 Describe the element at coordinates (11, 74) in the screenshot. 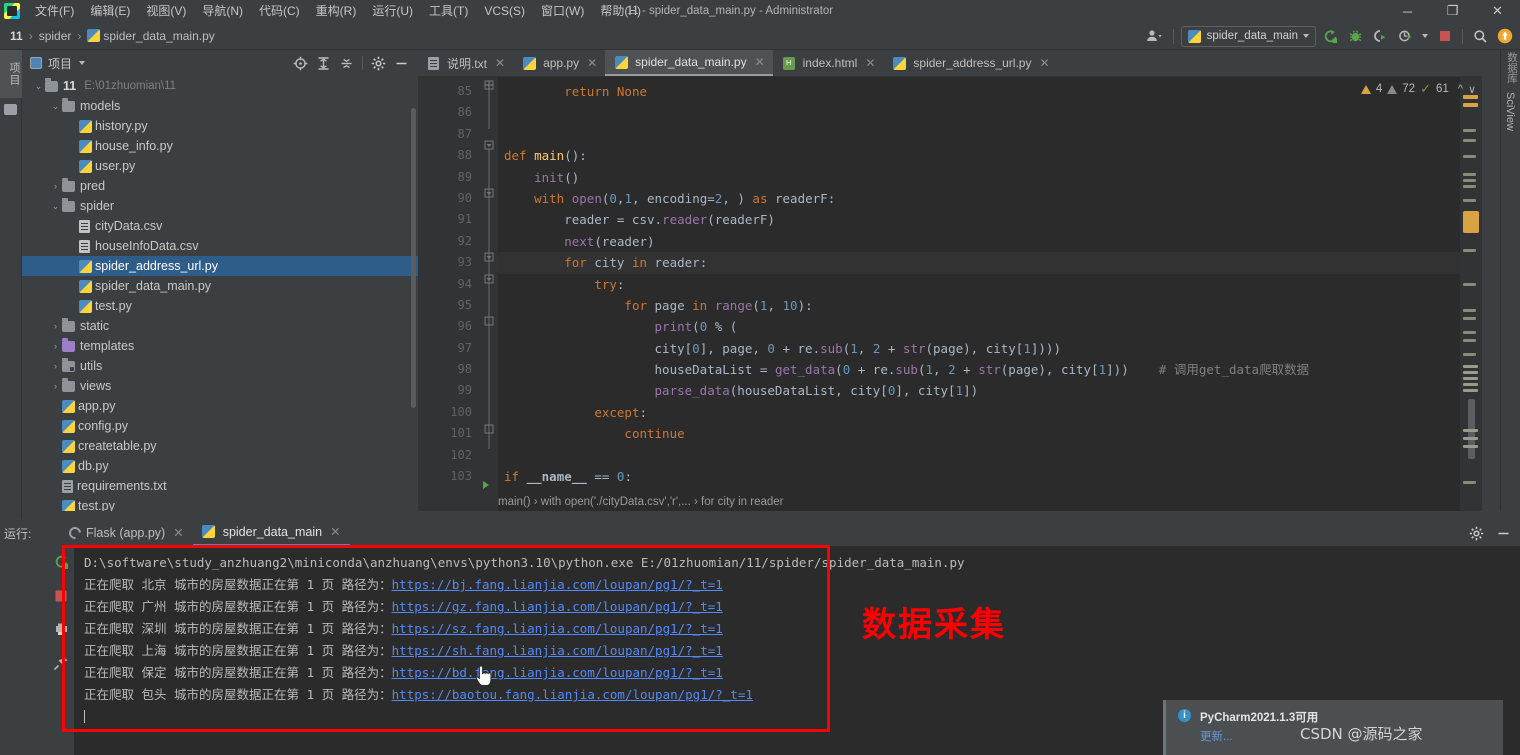

I see `tool-tab-project: 项目` at that location.